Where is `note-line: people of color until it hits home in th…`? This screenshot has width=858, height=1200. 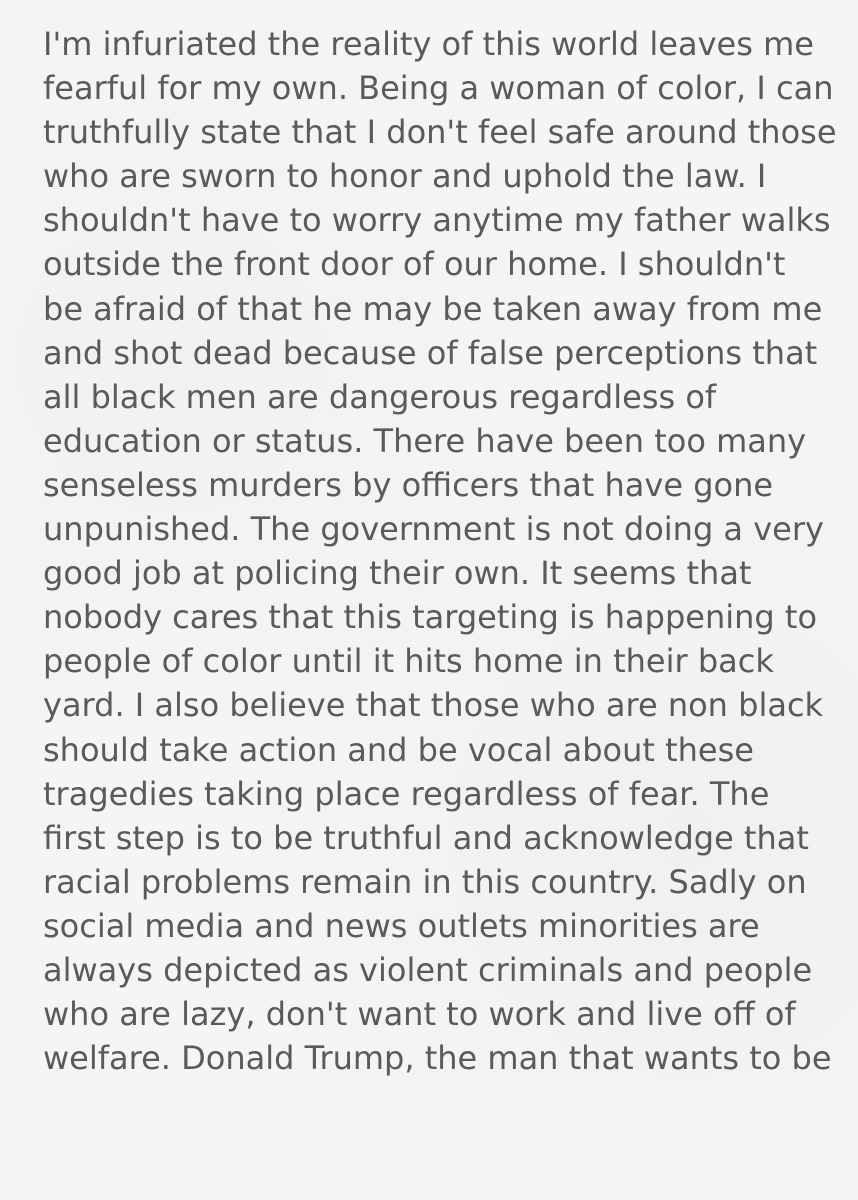 note-line: people of color until it hits home in th… is located at coordinates (408, 661).